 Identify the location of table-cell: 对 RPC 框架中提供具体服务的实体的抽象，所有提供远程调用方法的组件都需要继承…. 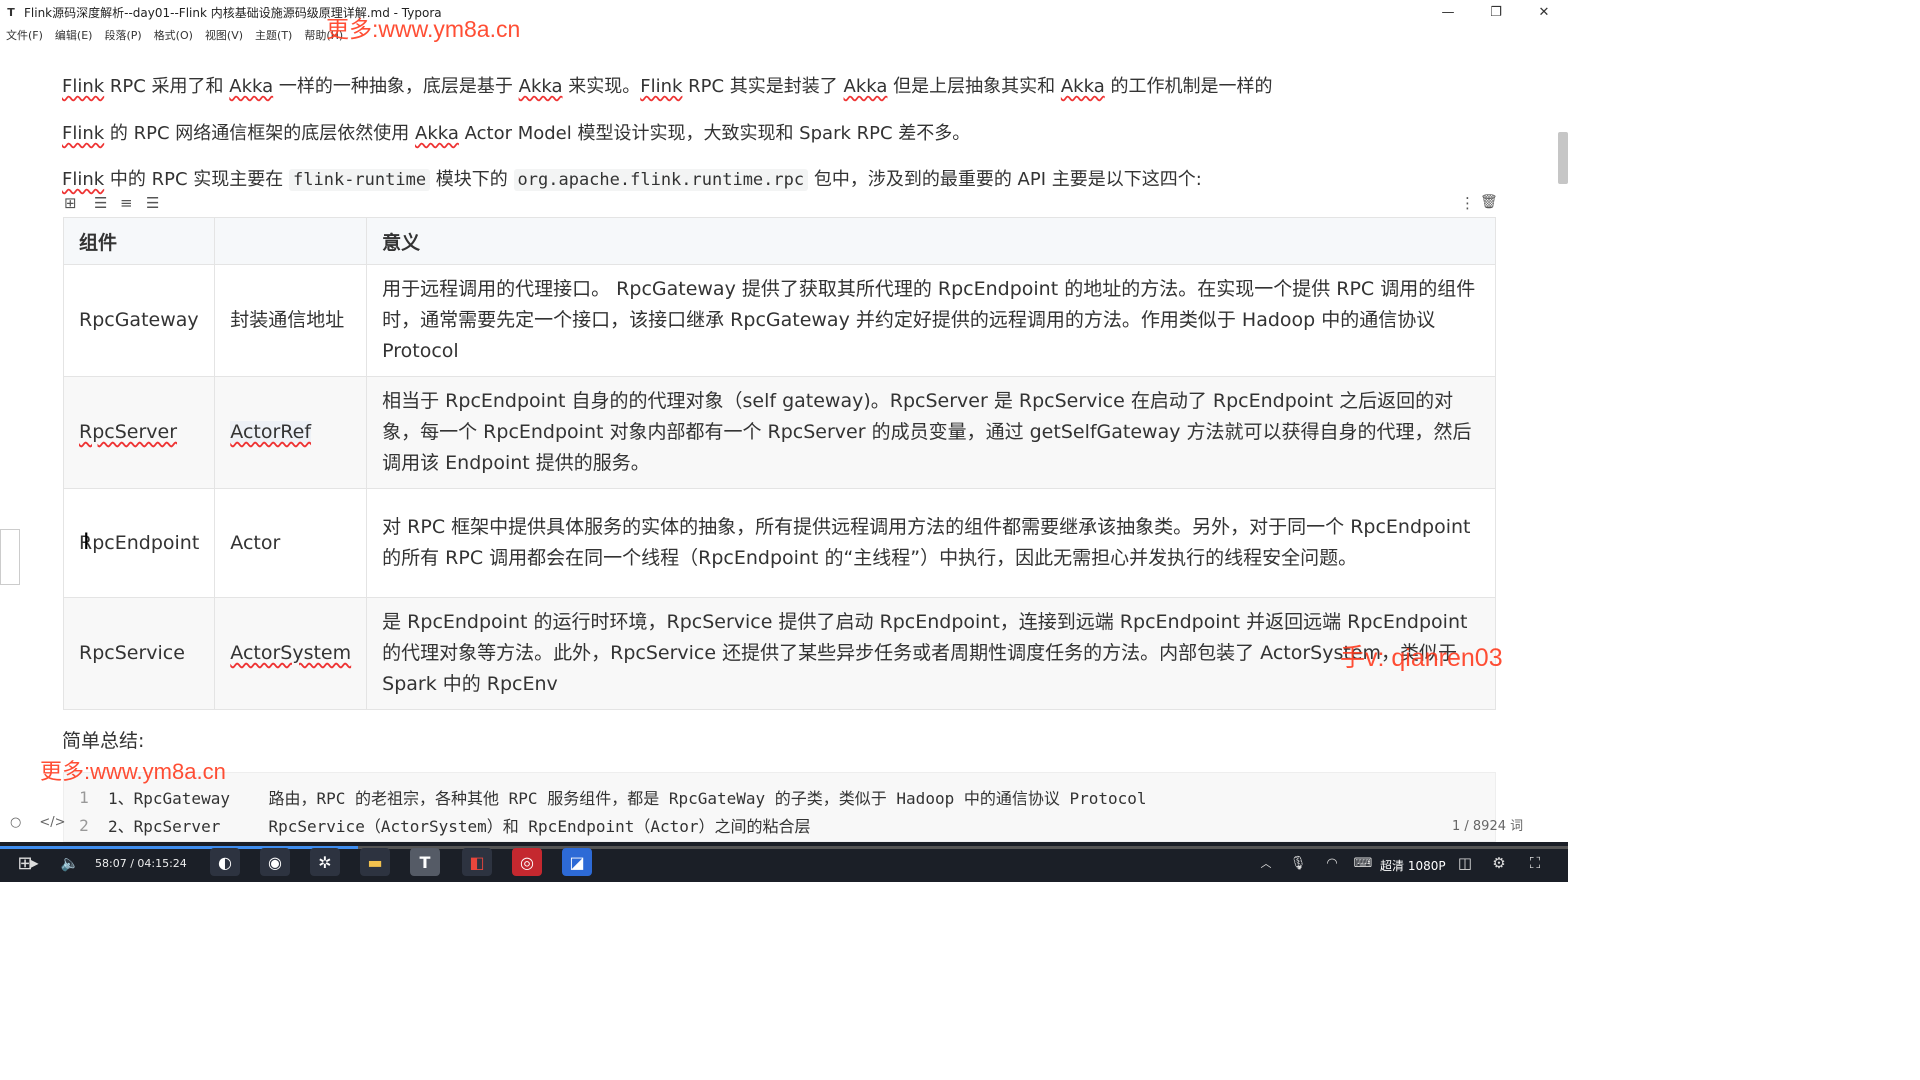
(931, 543).